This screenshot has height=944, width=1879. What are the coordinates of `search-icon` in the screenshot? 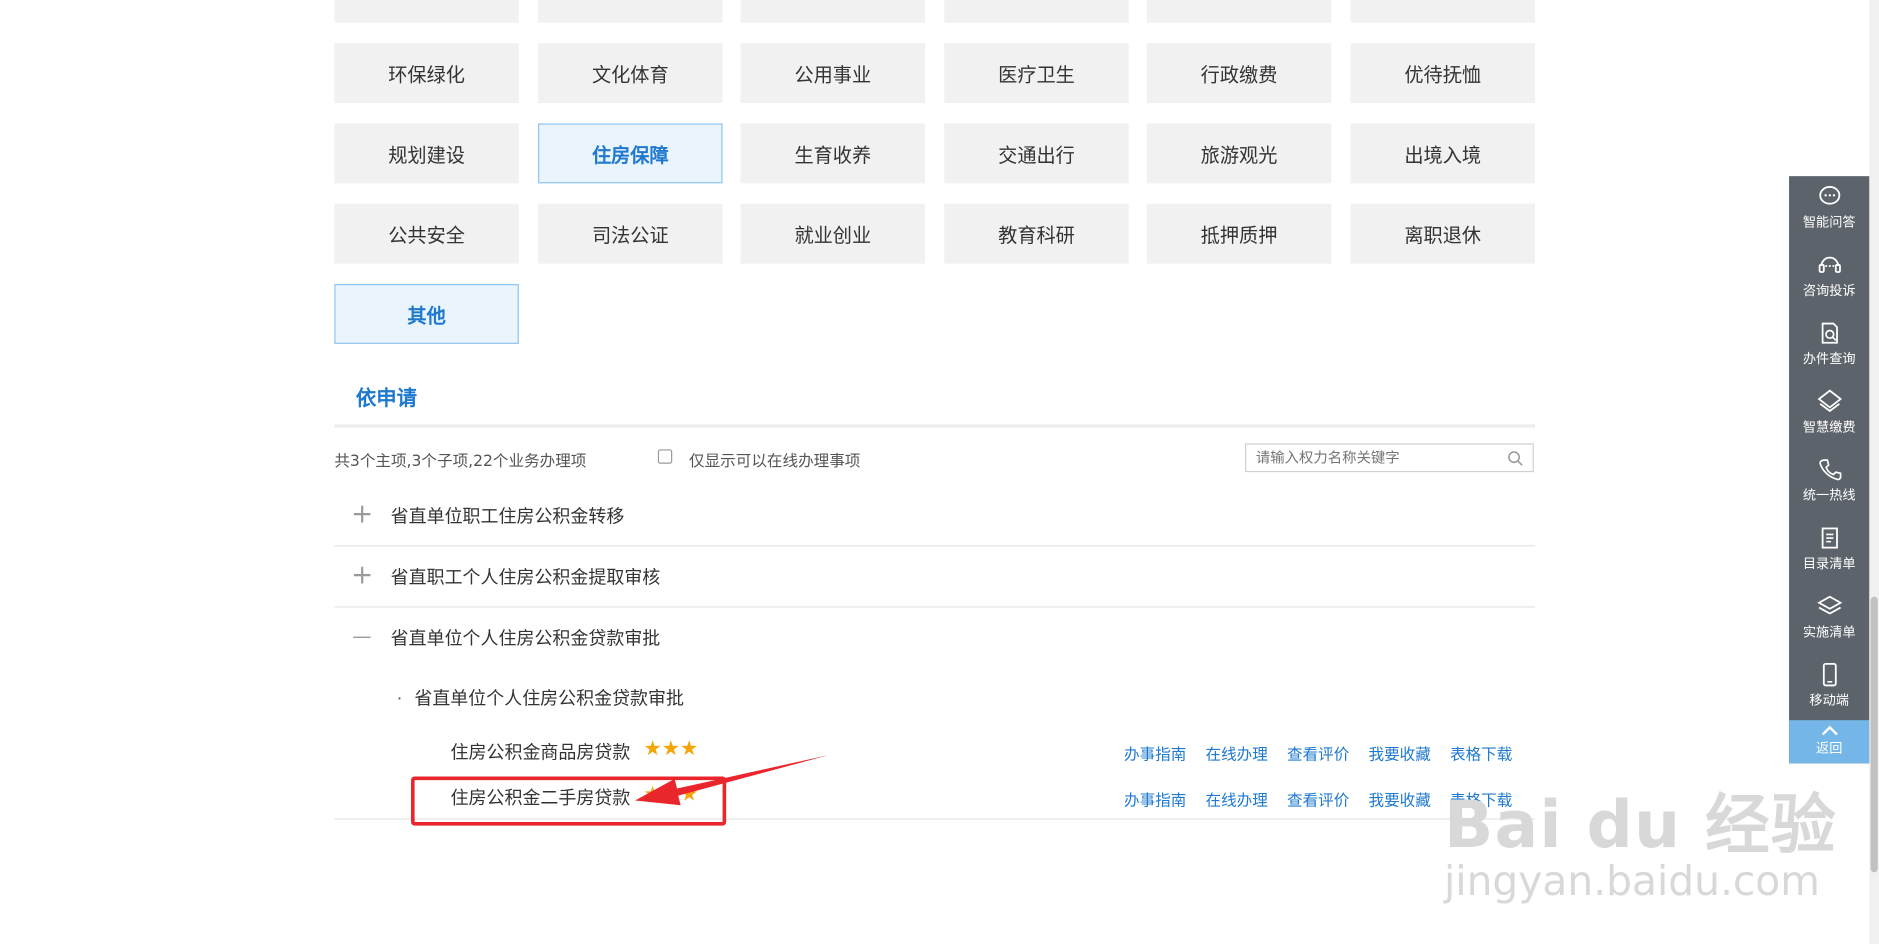 It's located at (1515, 459).